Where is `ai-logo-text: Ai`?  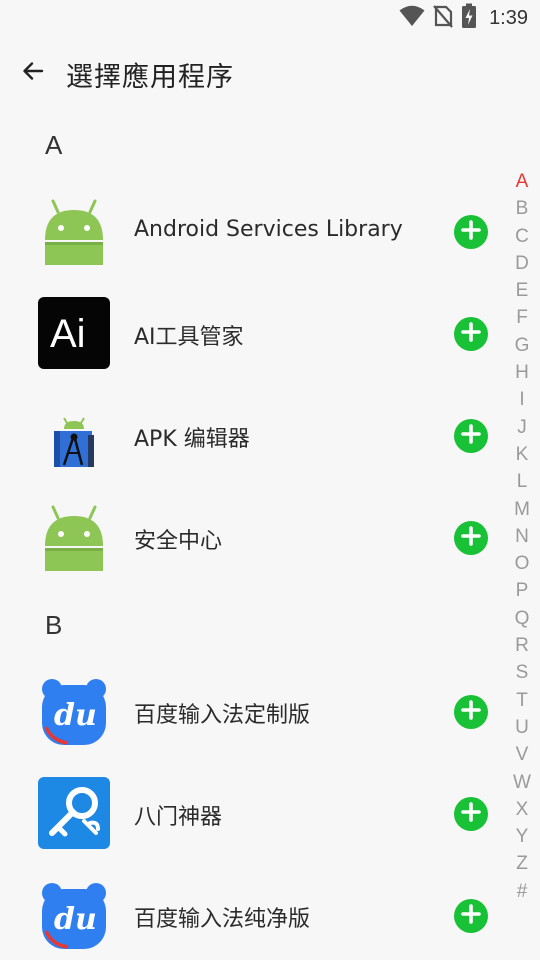 ai-logo-text: Ai is located at coordinates (68, 334).